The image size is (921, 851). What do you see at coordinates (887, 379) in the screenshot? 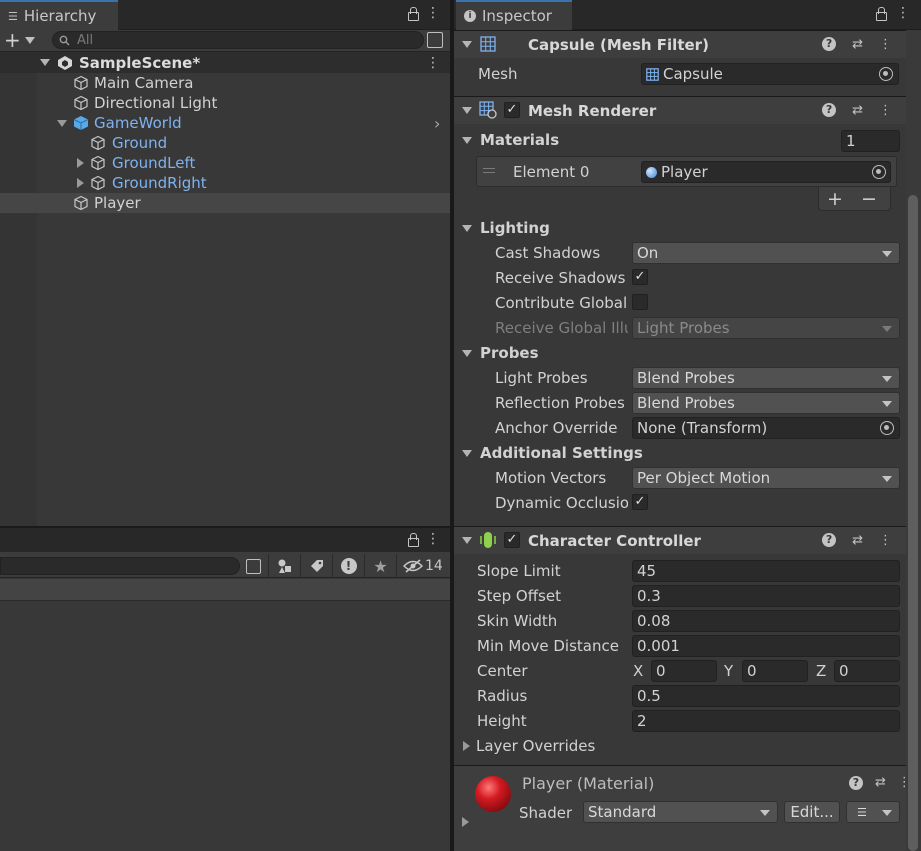
I see `dropdown-arrow-icon` at bounding box center [887, 379].